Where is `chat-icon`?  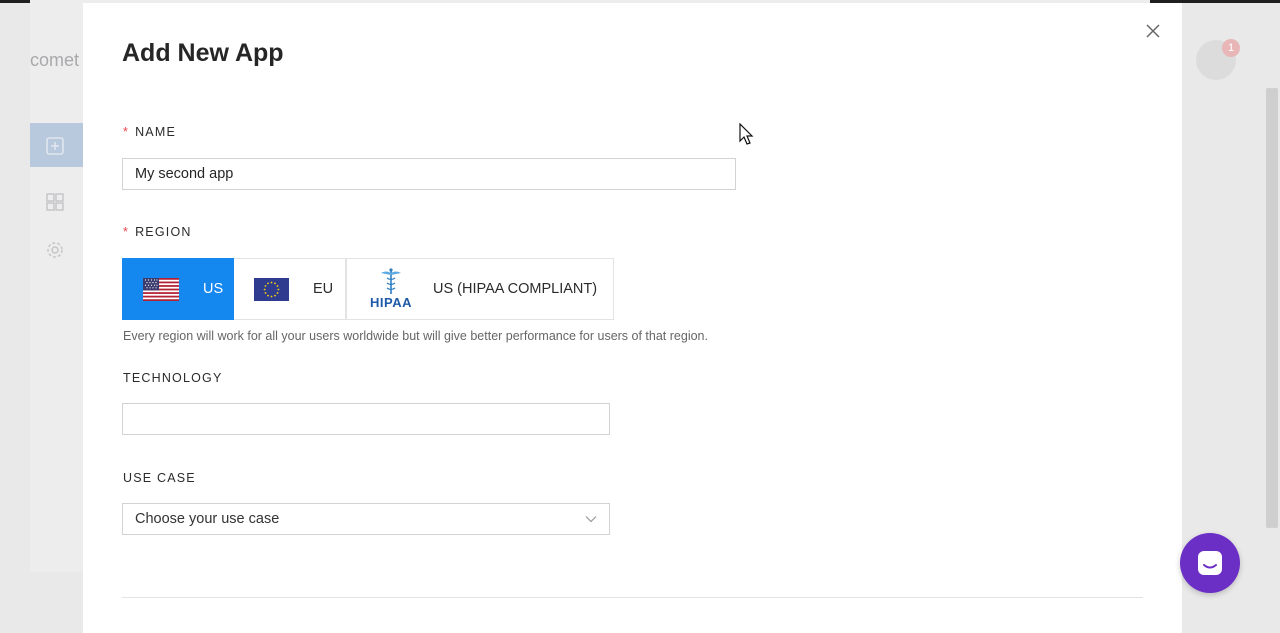
chat-icon is located at coordinates (1210, 563).